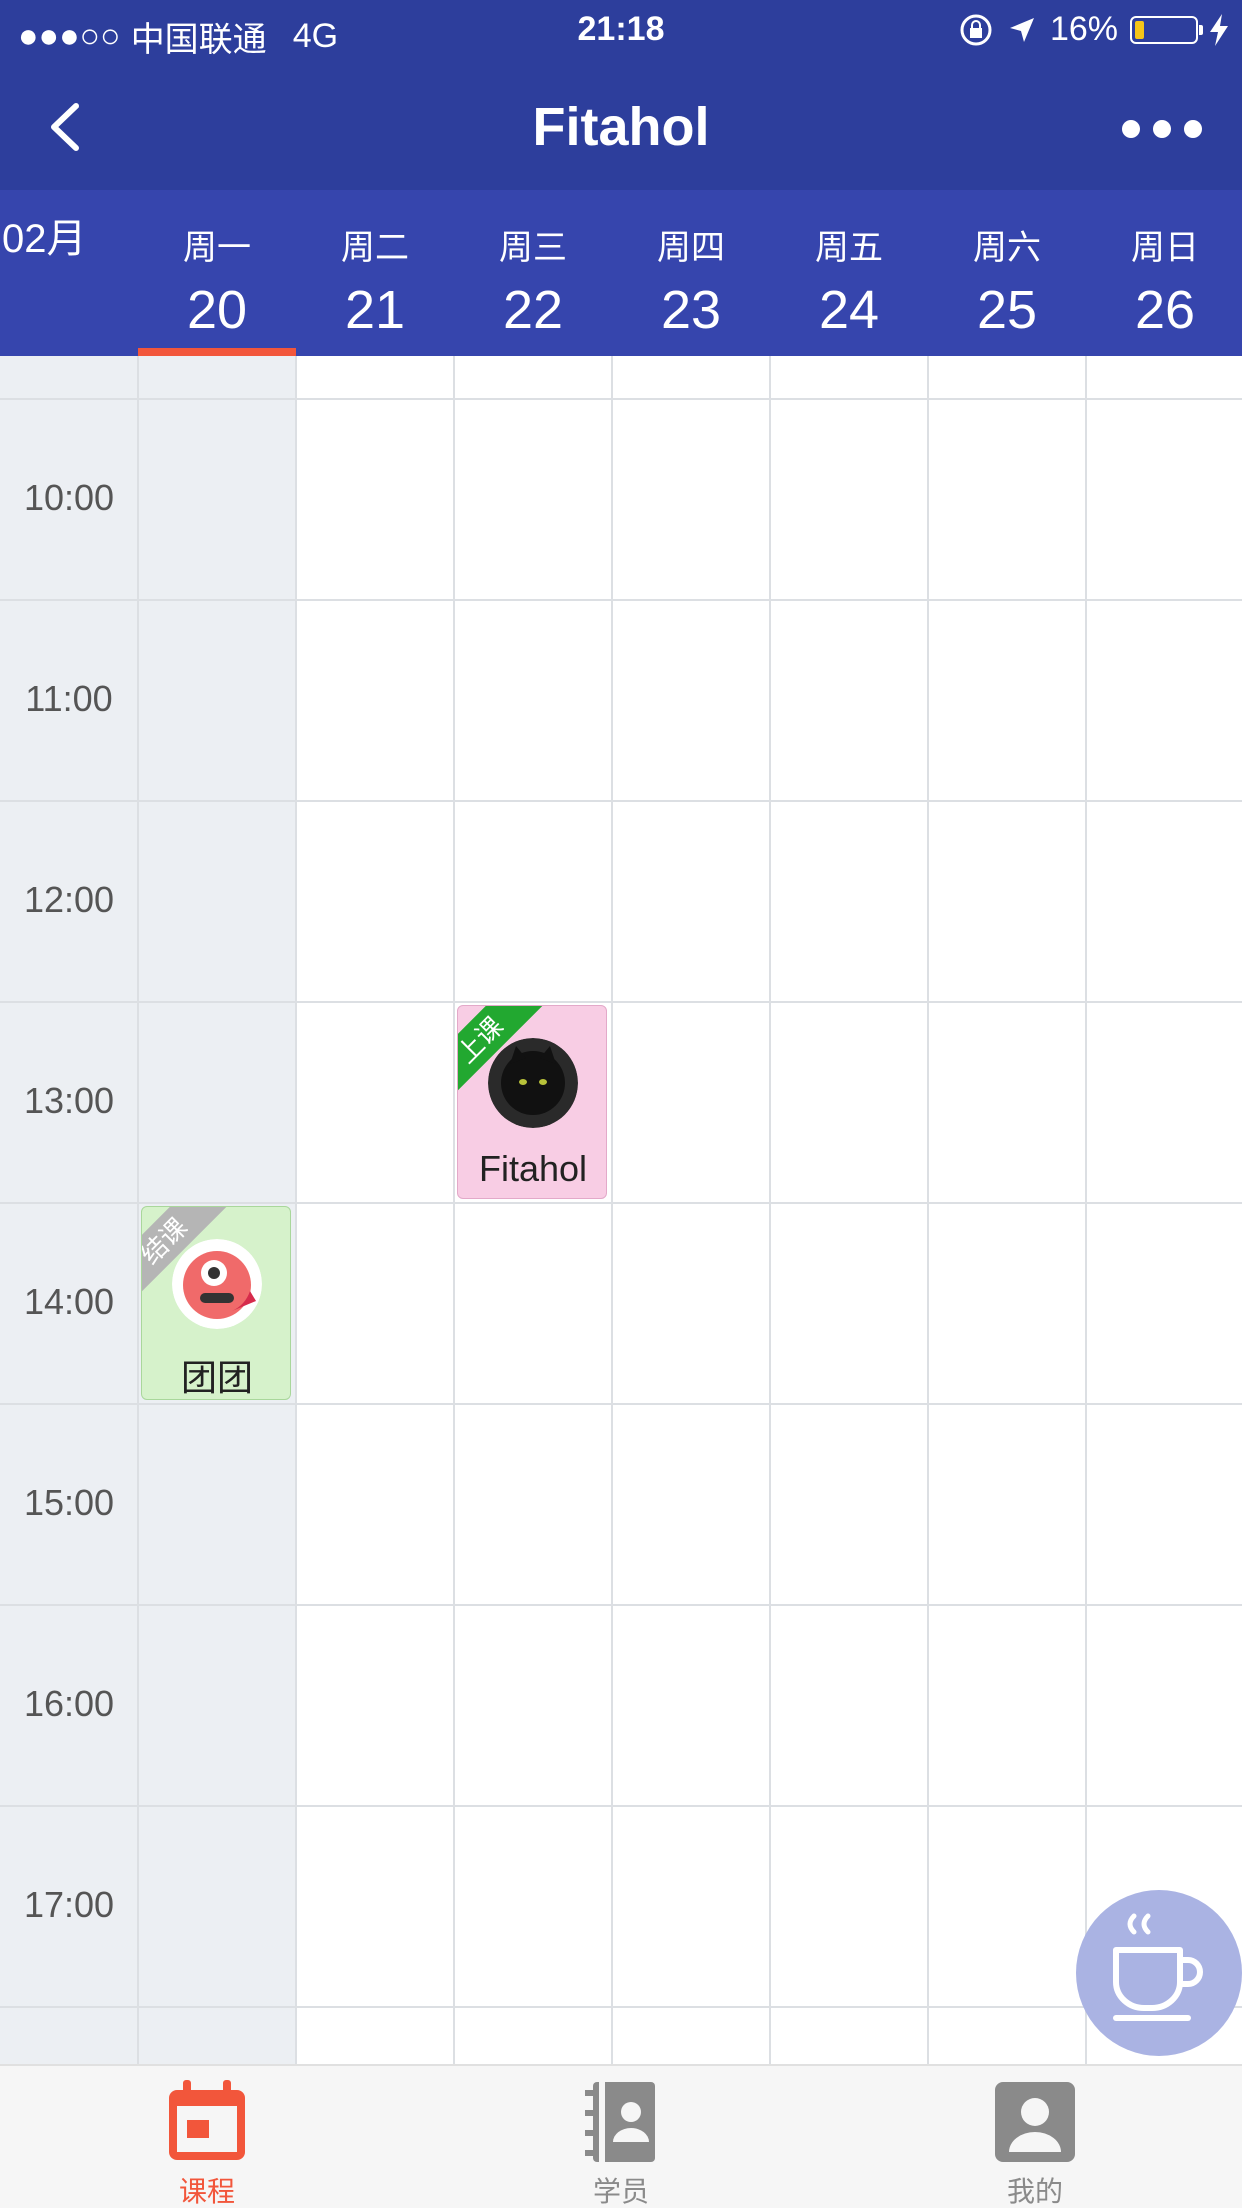  What do you see at coordinates (375, 248) in the screenshot?
I see `weekday-label: 周二` at bounding box center [375, 248].